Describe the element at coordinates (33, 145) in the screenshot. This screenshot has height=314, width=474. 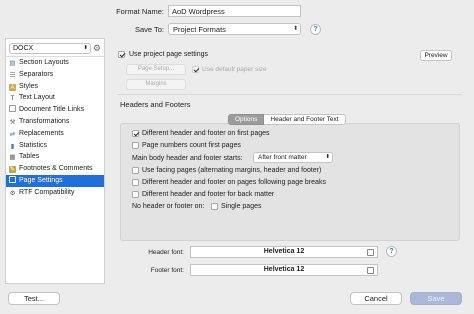
I see `sidebar-item-label: Statistics` at that location.